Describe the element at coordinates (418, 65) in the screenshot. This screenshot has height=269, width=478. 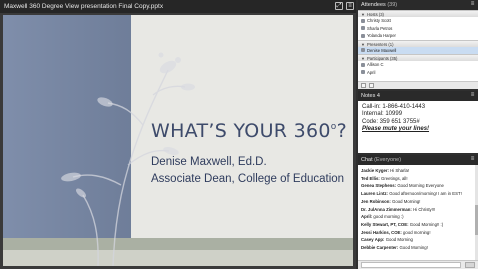
I see `attendee-item: Allison C` at that location.